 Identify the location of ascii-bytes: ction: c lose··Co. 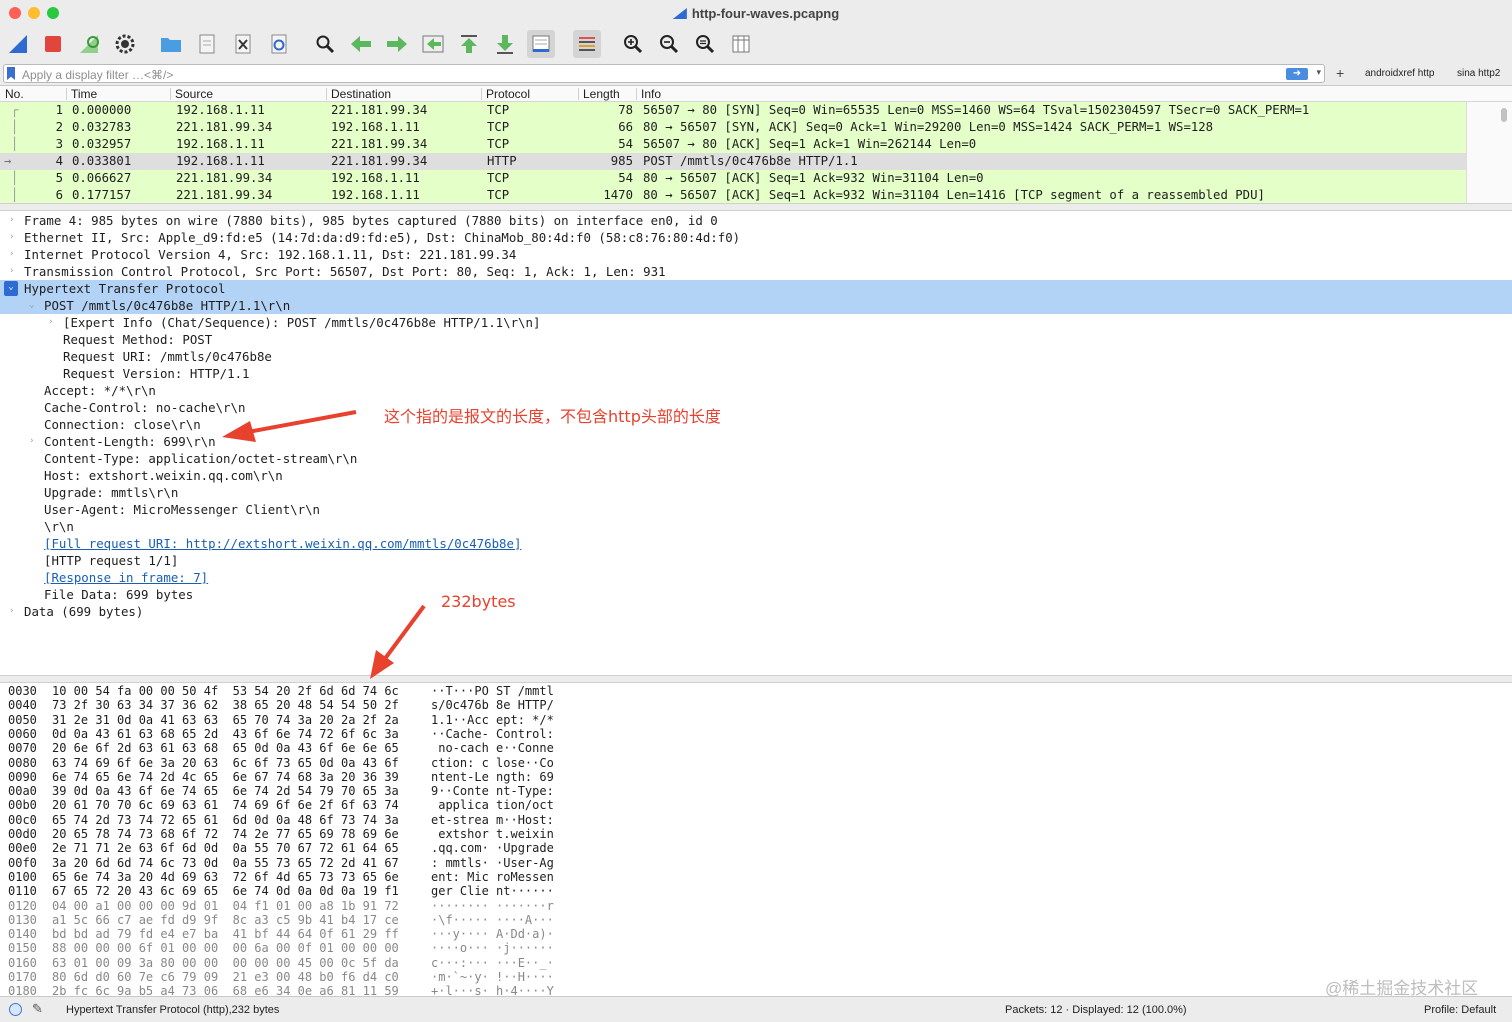
(492, 763).